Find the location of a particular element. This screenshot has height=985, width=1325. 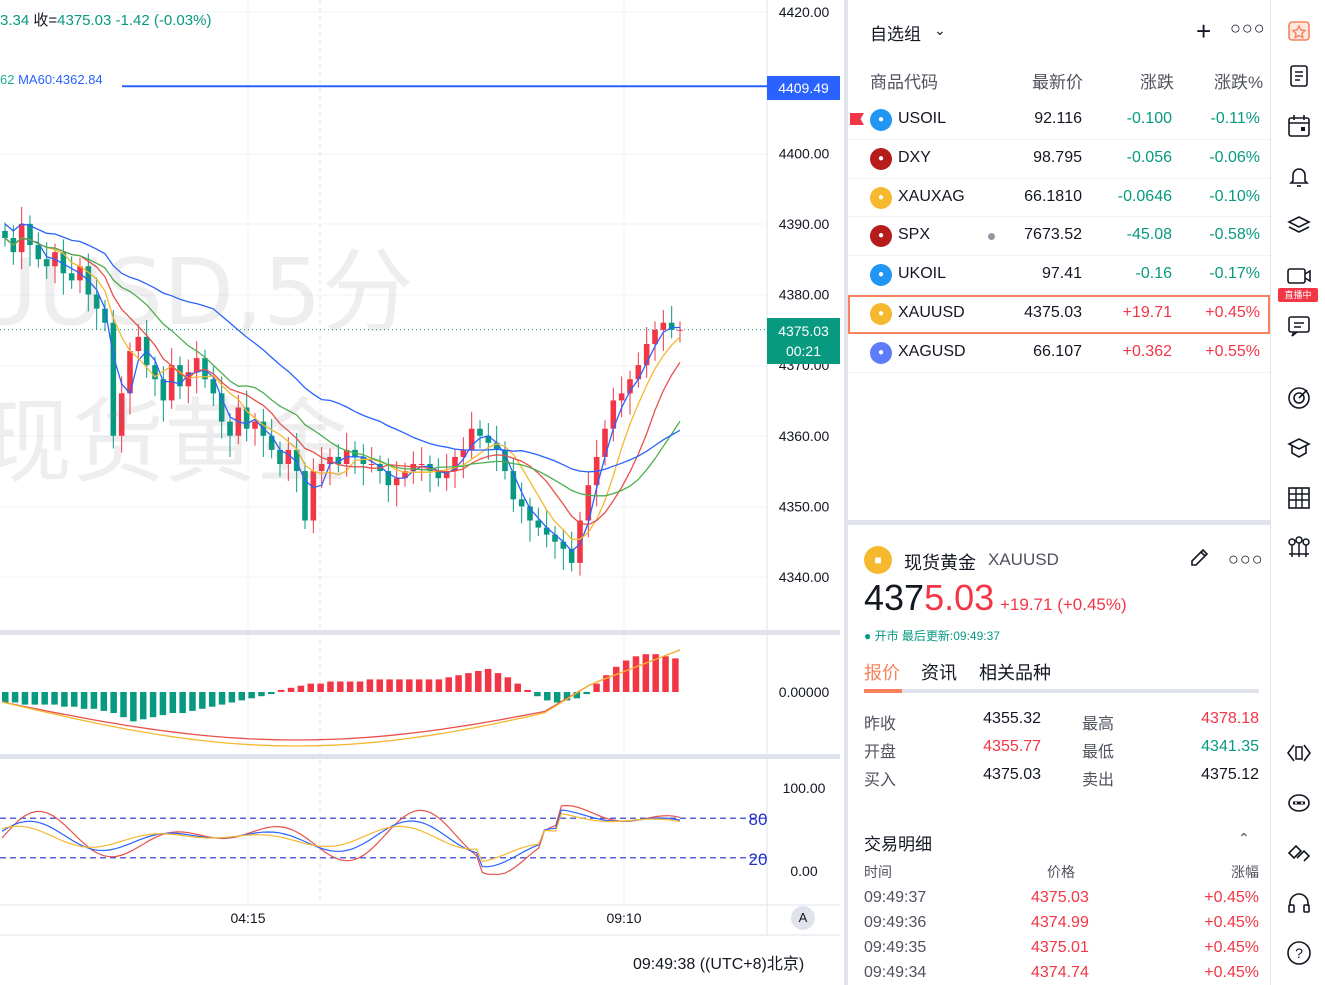

tab-news: 资讯 is located at coordinates (939, 672).